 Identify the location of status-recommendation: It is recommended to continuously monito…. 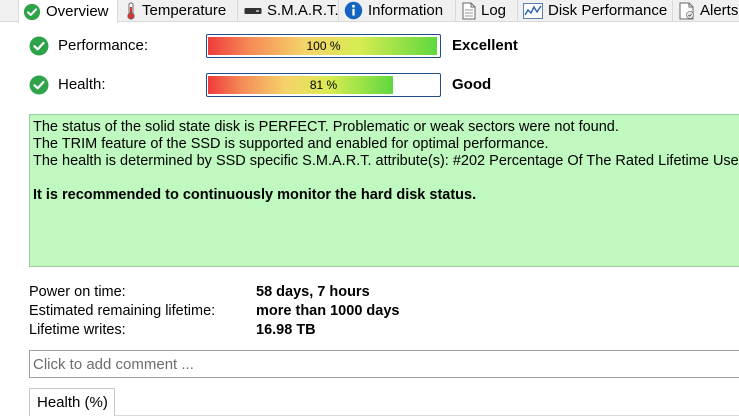
(255, 195).